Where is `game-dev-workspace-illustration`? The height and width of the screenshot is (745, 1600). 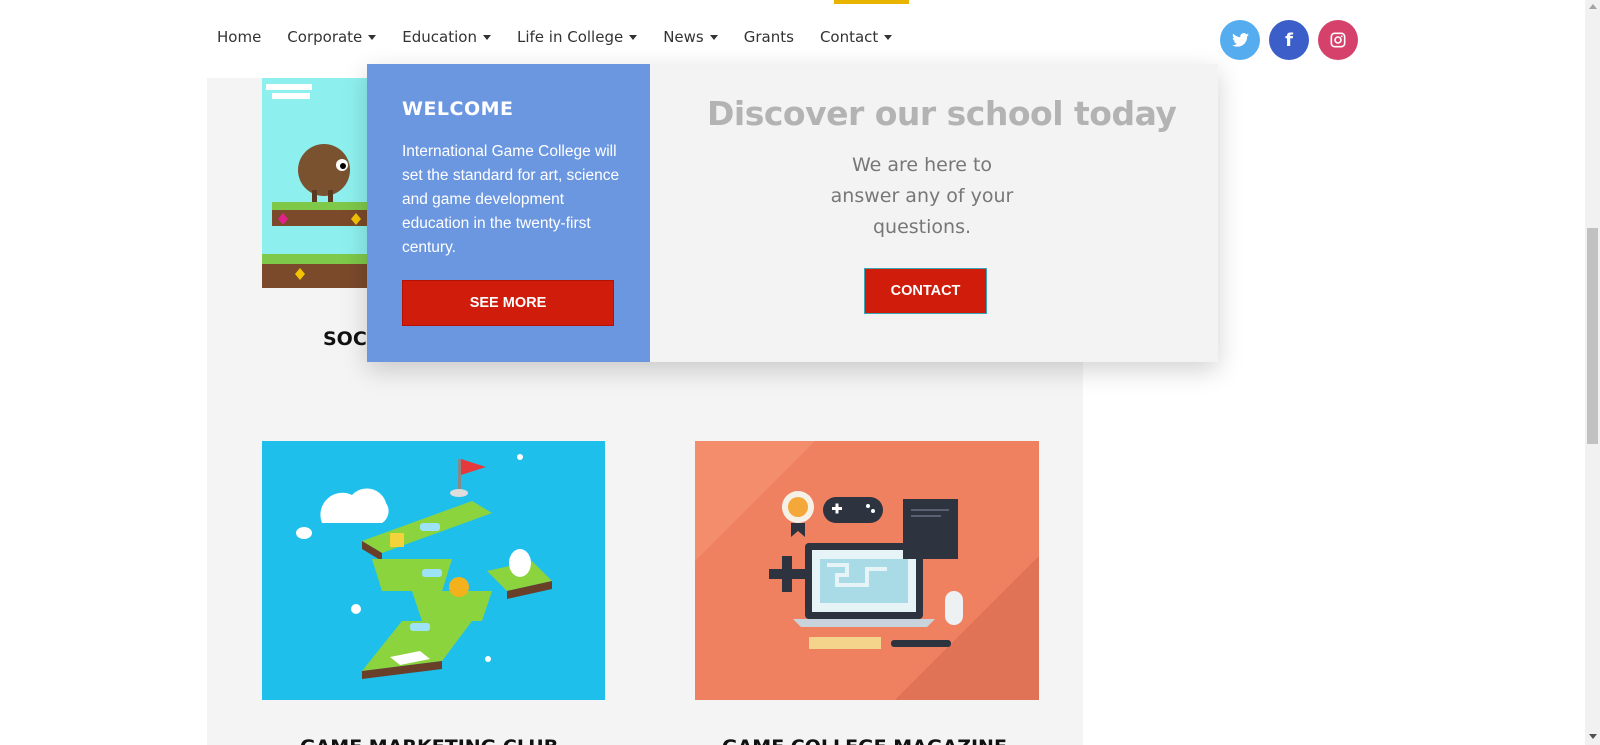 game-dev-workspace-illustration is located at coordinates (867, 570).